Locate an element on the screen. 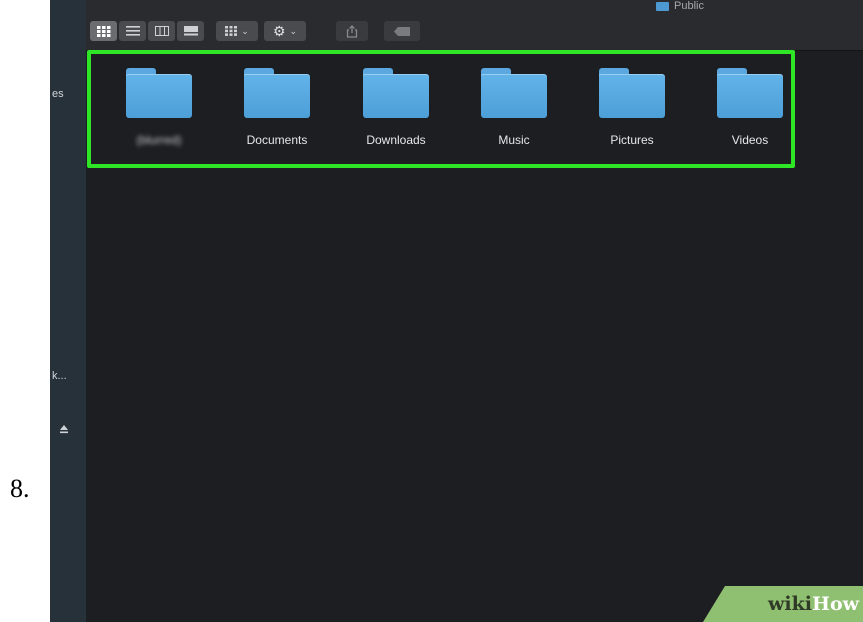 Image resolution: width=863 pixels, height=622 pixels. folder-item: Documents is located at coordinates (277, 106).